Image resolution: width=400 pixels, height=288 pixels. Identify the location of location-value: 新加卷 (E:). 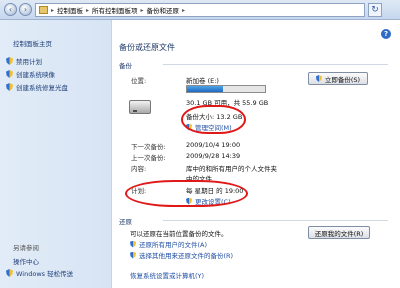
(202, 81).